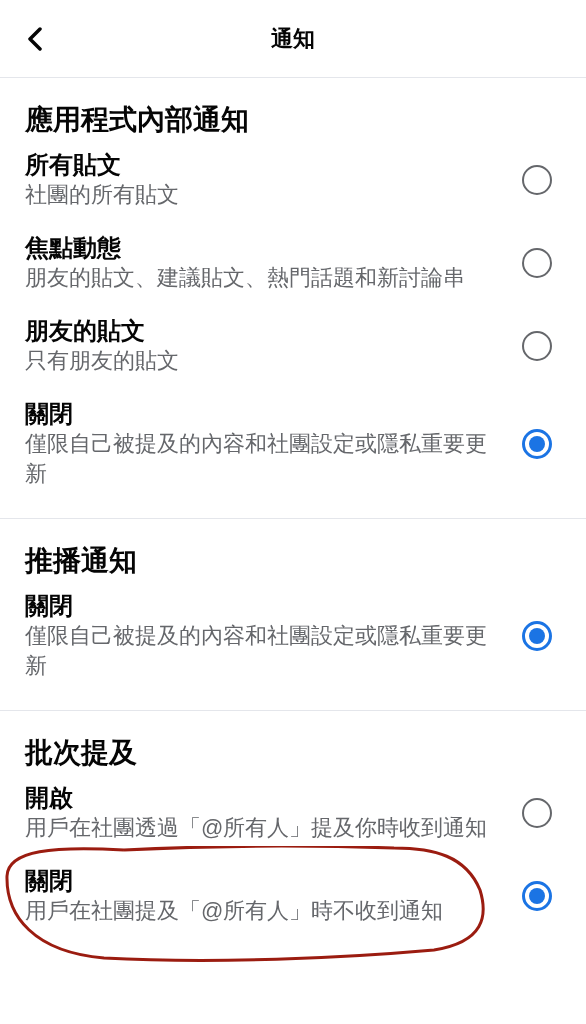  Describe the element at coordinates (49, 798) in the screenshot. I see `option-title: 開啟` at that location.